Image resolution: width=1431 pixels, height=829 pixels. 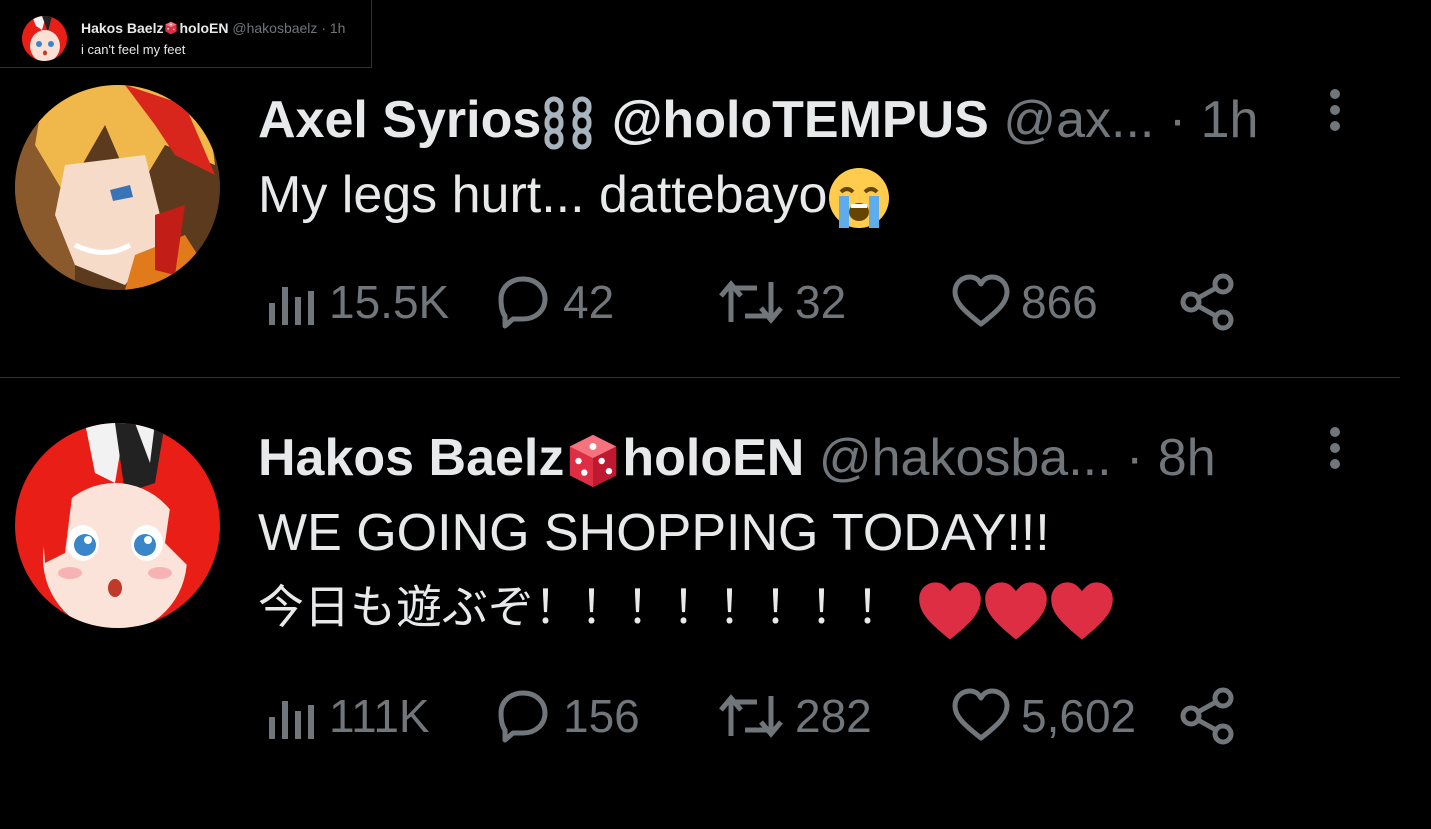 I want to click on crying-emoji, so click(x=859, y=198).